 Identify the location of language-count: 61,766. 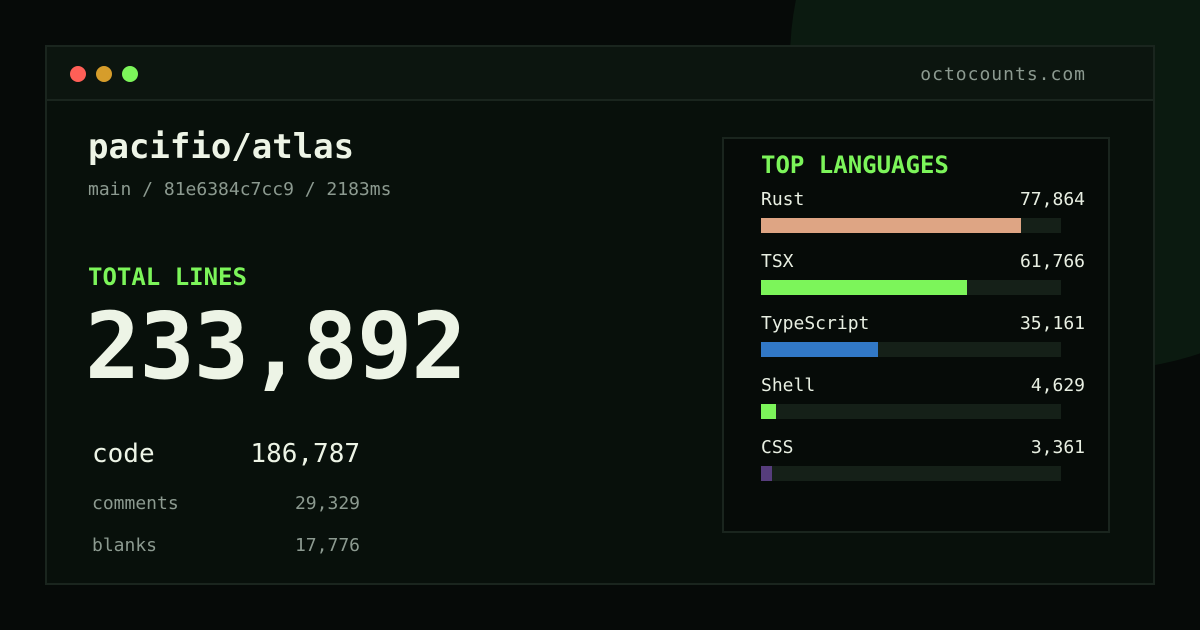
(1052, 261).